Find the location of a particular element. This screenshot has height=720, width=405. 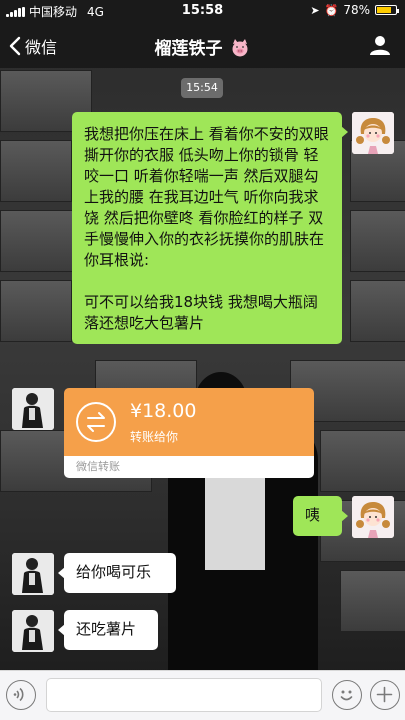

plus-icon is located at coordinates (384, 694).